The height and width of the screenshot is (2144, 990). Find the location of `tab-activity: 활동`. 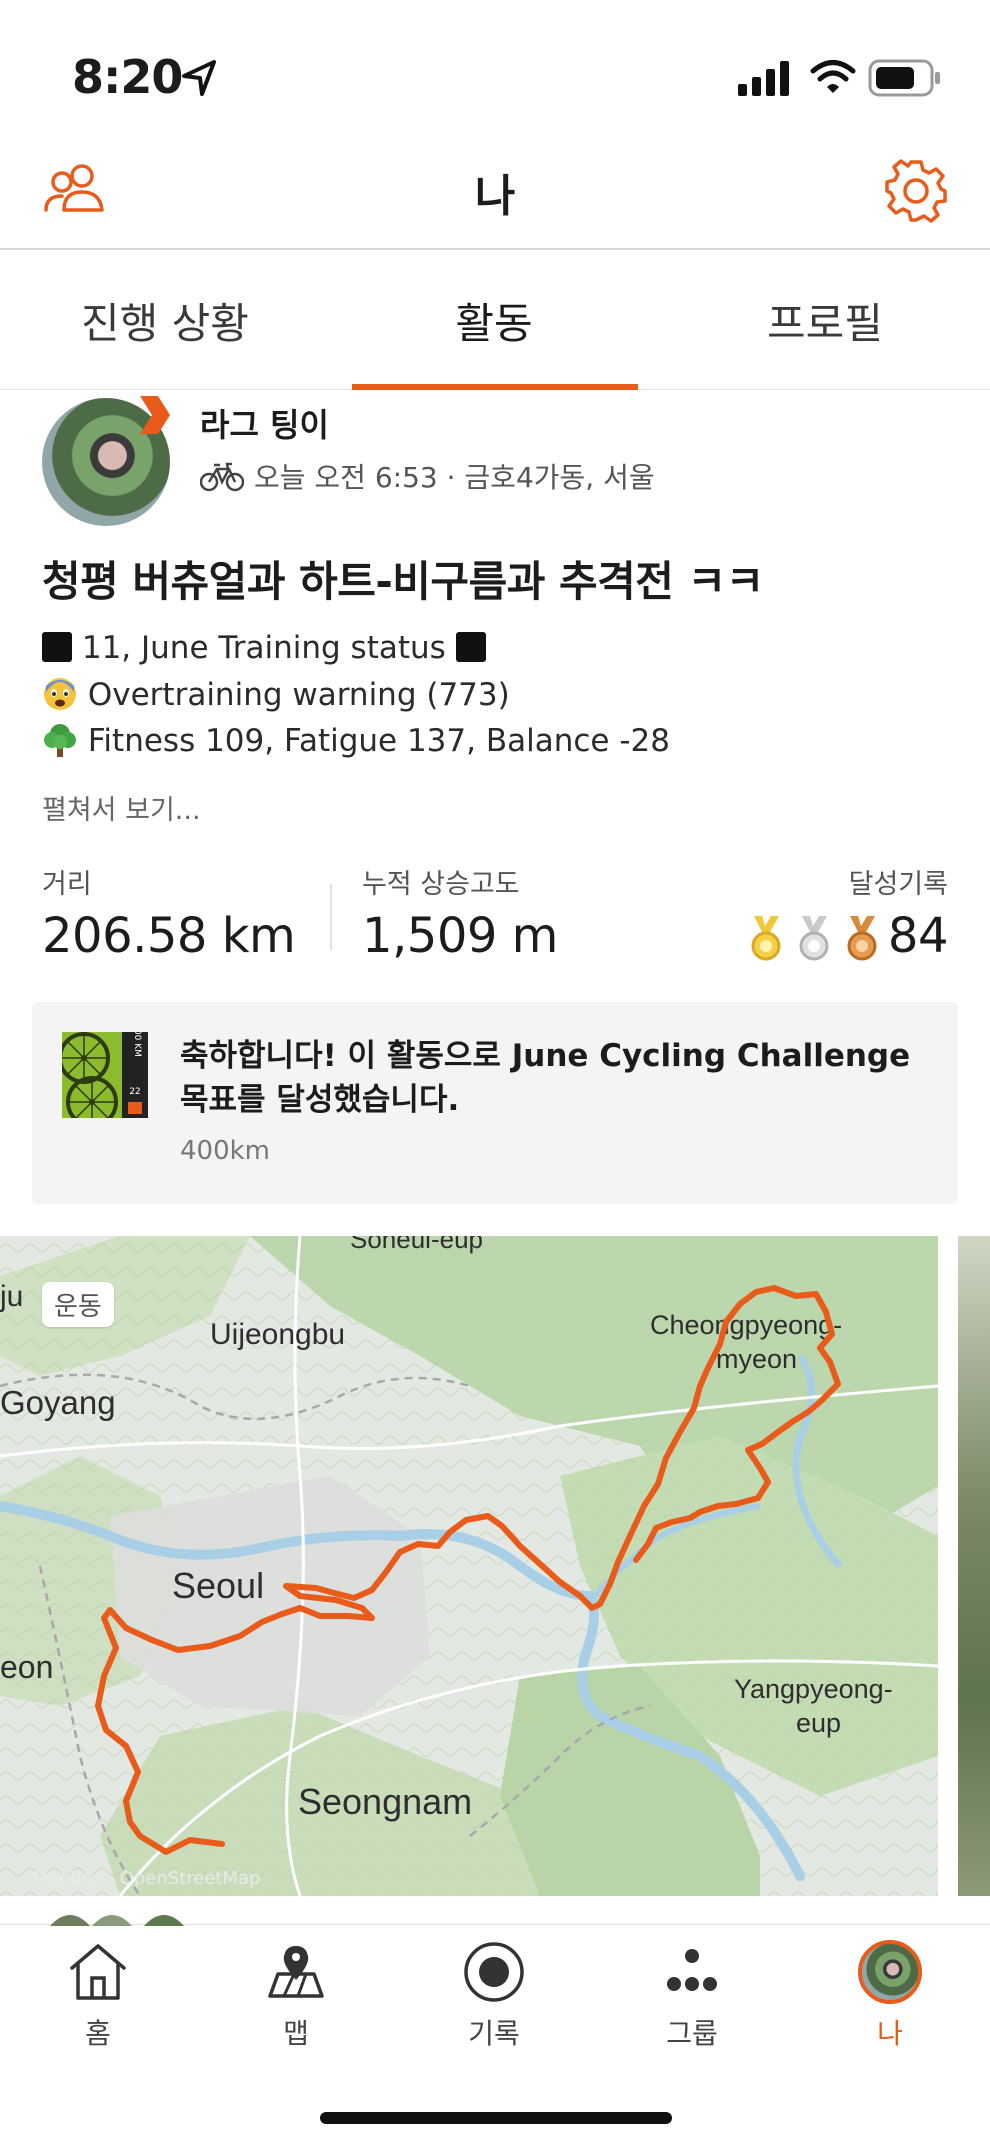

tab-activity: 활동 is located at coordinates (494, 320).